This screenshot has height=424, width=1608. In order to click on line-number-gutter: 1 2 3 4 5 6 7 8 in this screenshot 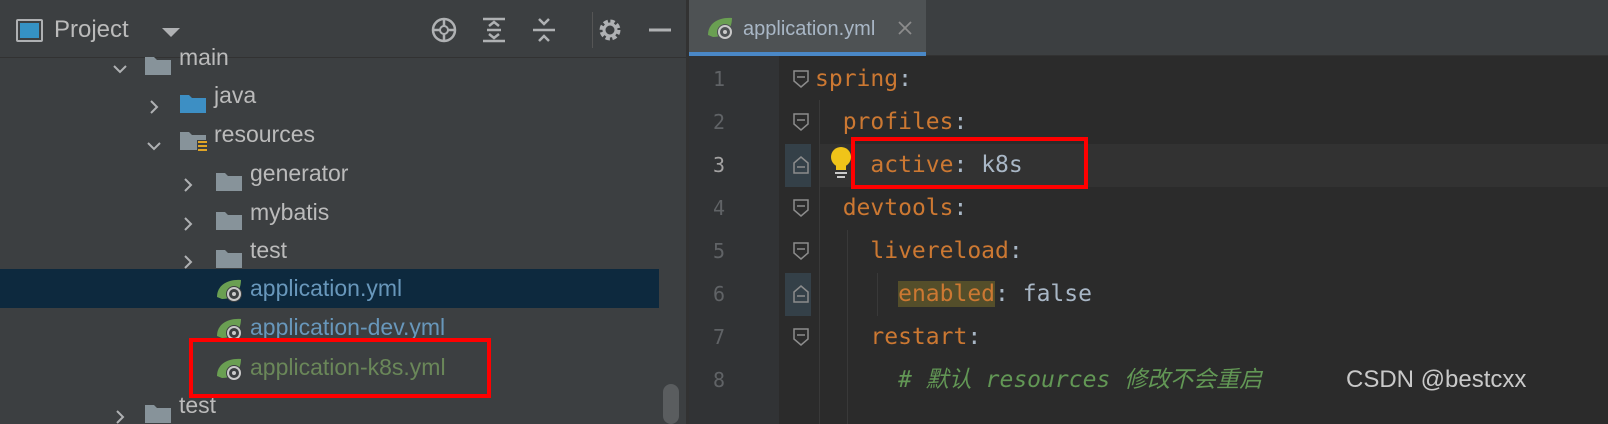, I will do `click(734, 240)`.